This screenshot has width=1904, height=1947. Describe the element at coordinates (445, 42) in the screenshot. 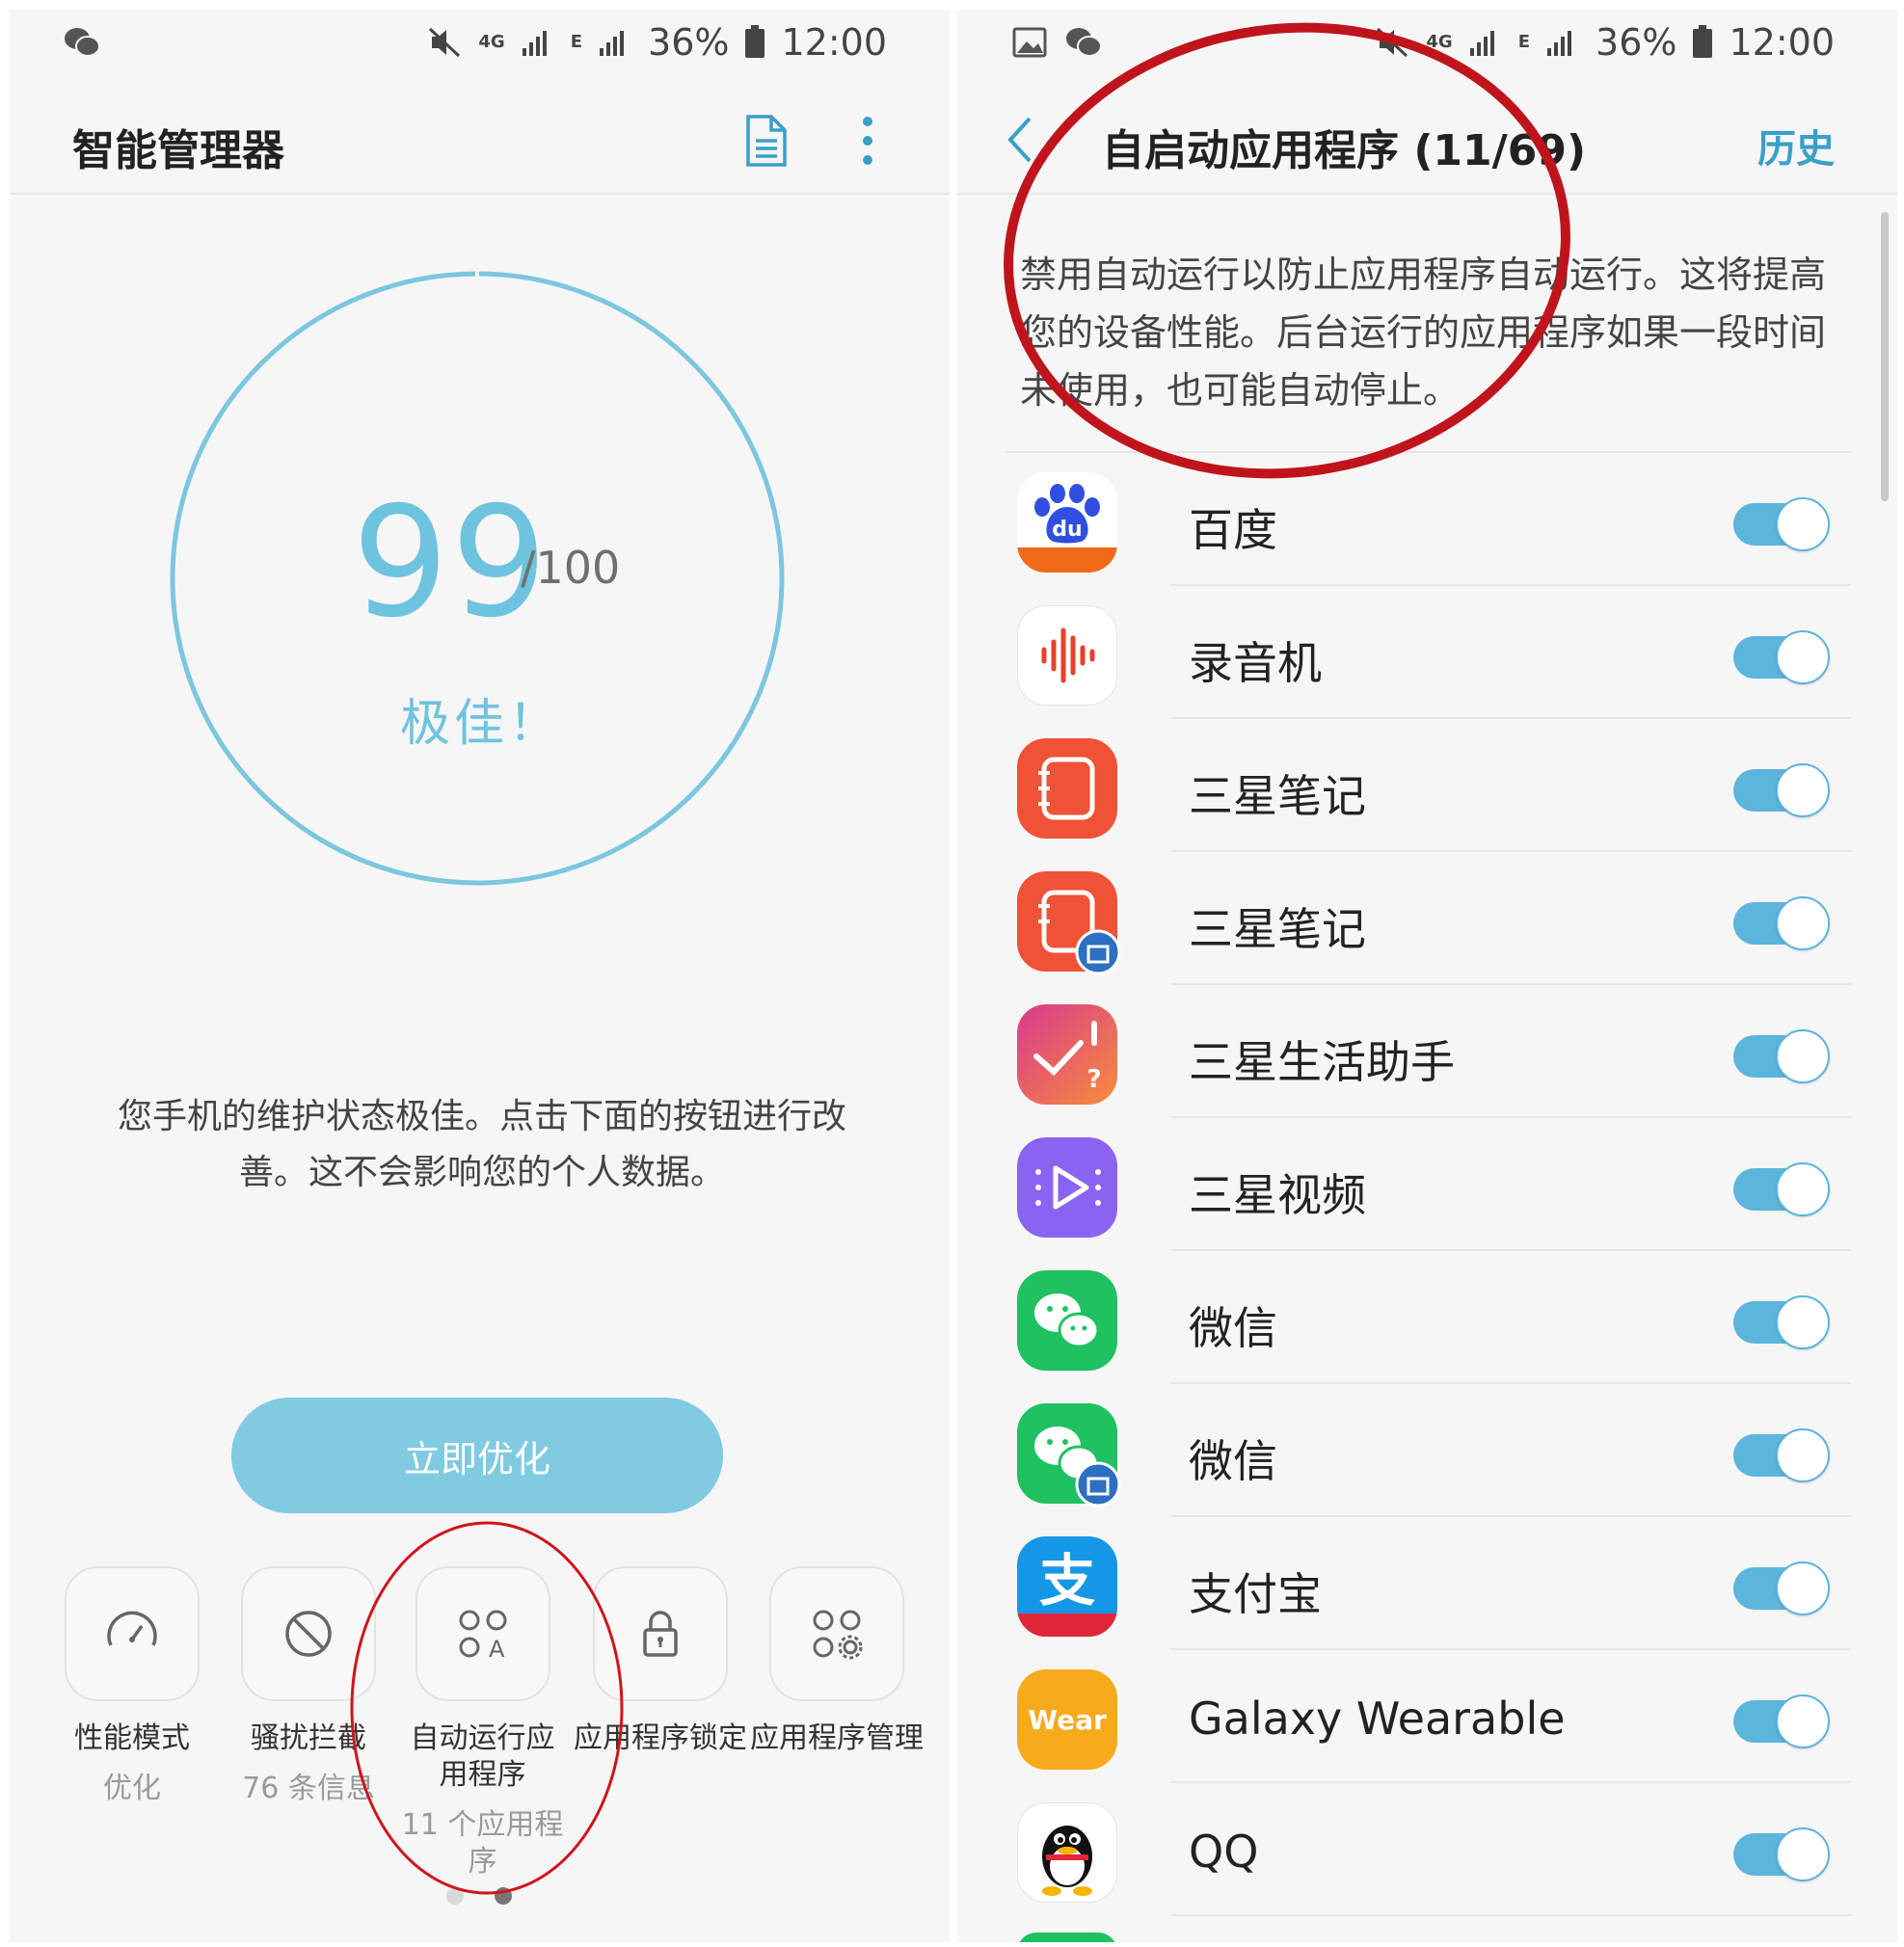

I see `mute-icon` at that location.